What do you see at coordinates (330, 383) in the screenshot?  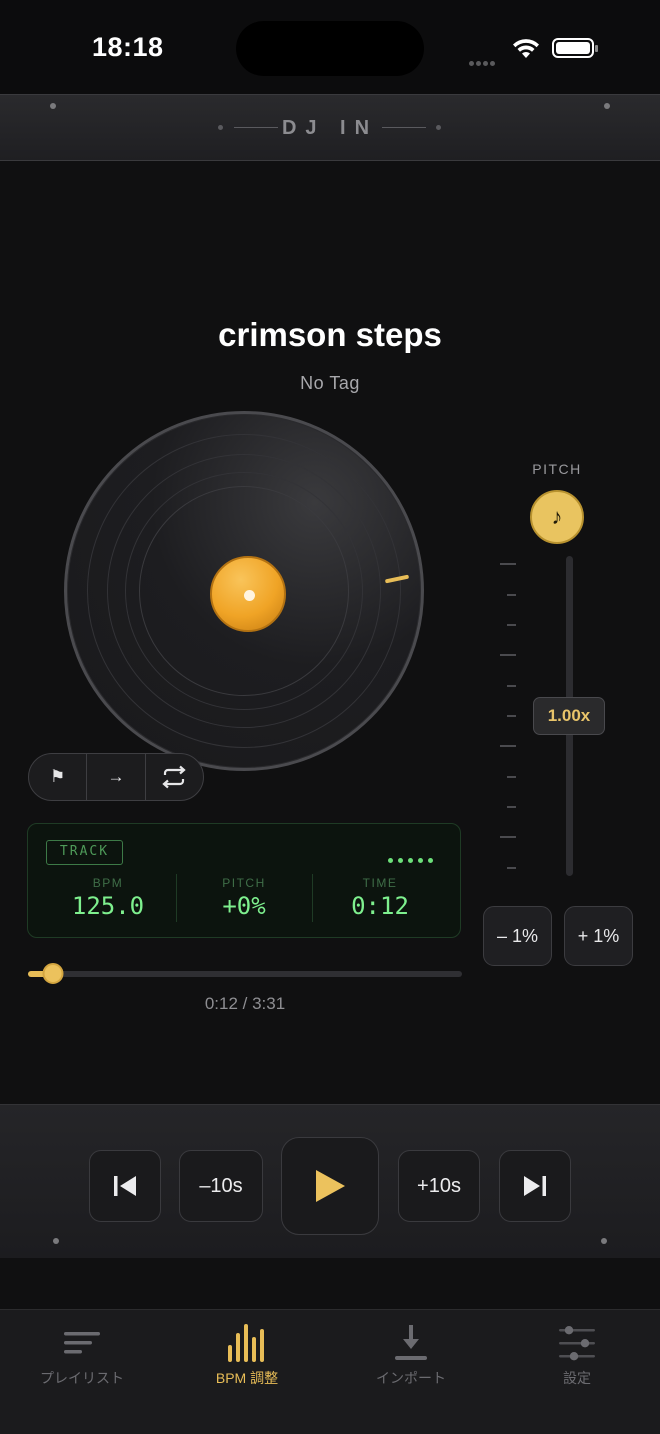 I see `track-tag: No Tag` at bounding box center [330, 383].